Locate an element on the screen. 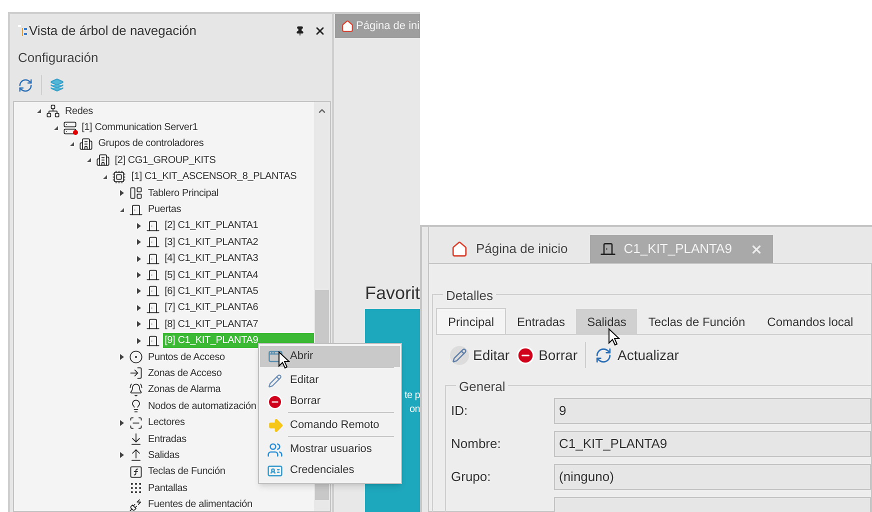 The height and width of the screenshot is (512, 872). menu-item: Borrar is located at coordinates (330, 401).